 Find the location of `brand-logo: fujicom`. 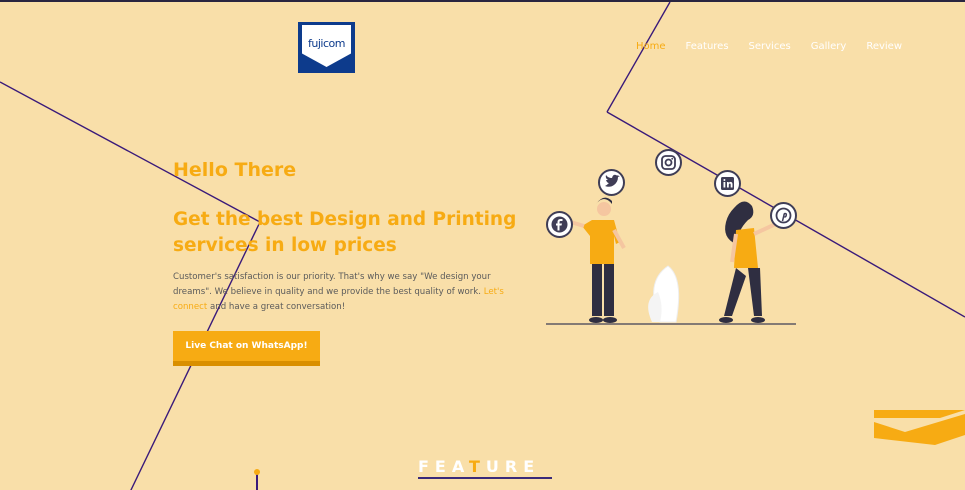

brand-logo: fujicom is located at coordinates (326, 47).